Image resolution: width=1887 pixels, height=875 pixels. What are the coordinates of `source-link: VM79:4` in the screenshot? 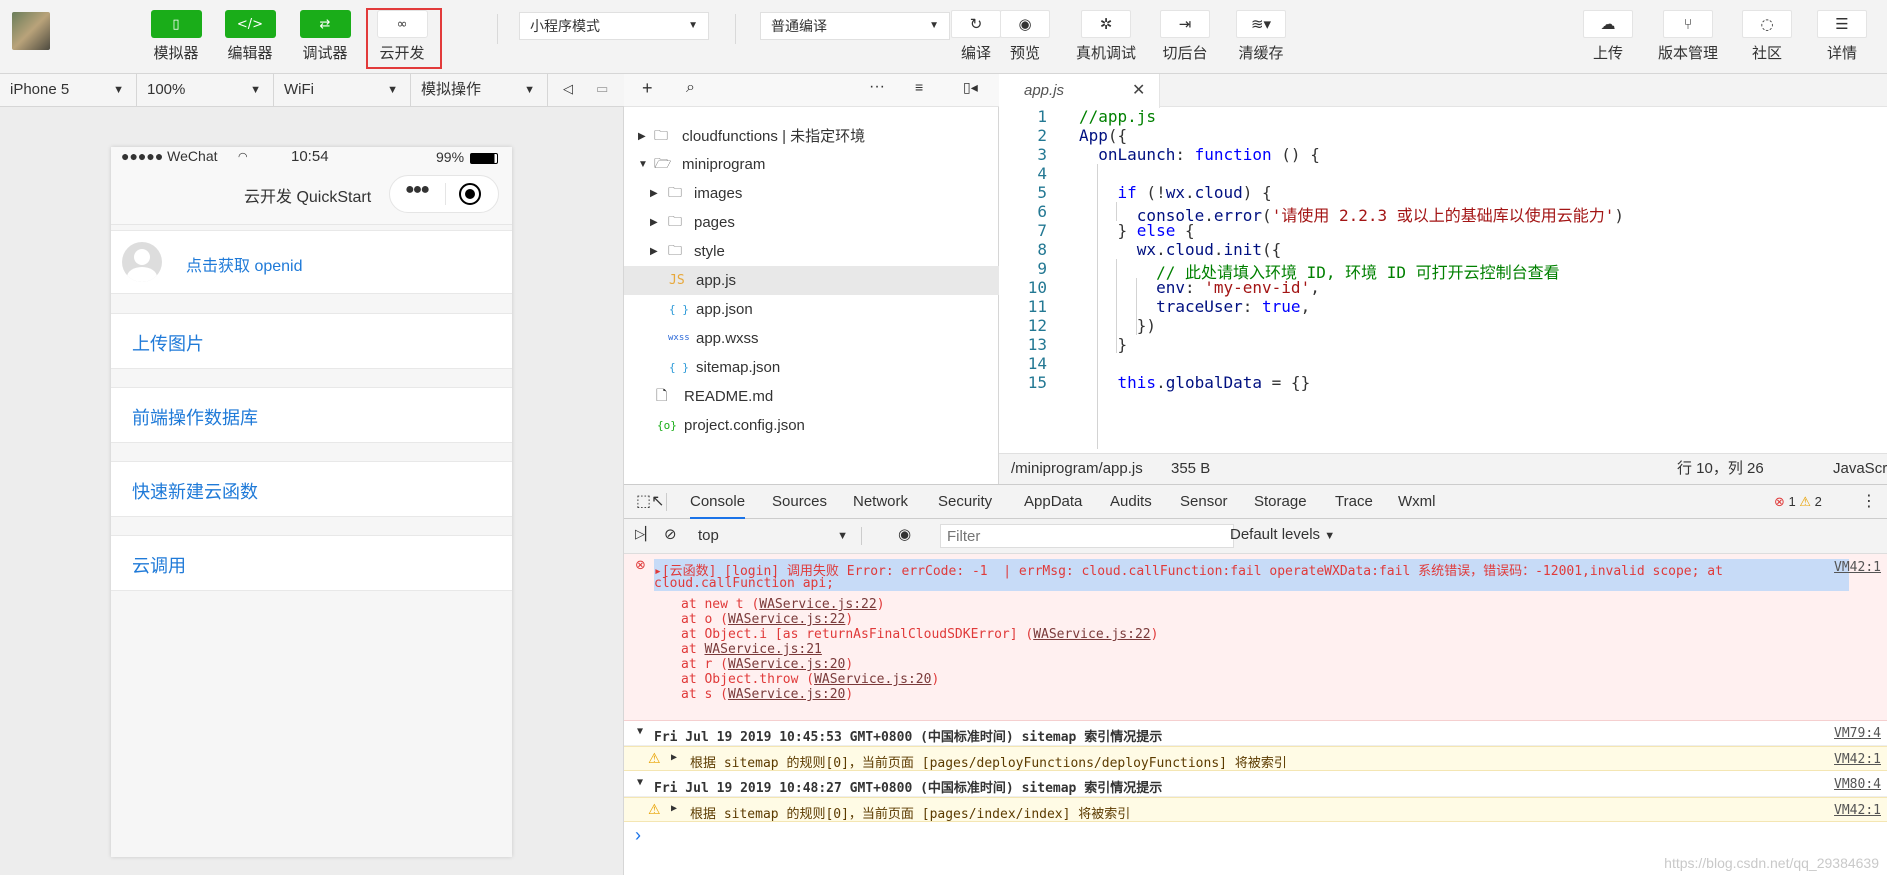 It's located at (1857, 733).